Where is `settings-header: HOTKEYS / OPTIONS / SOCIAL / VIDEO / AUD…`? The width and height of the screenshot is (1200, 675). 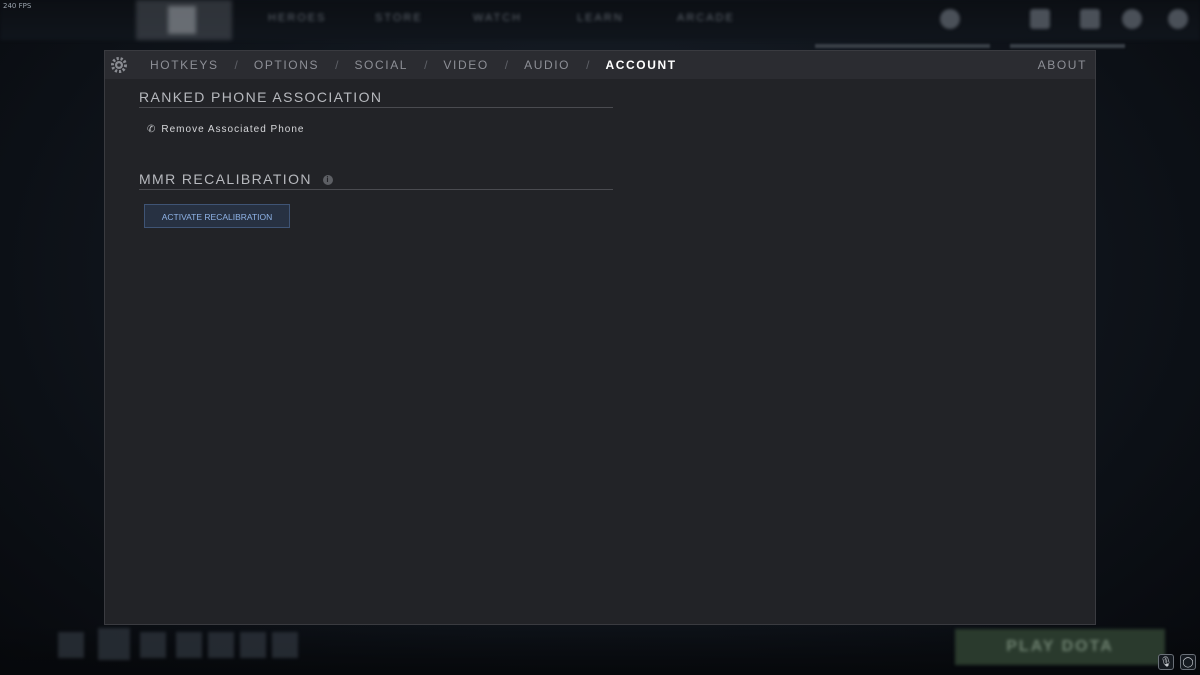
settings-header: HOTKEYS / OPTIONS / SOCIAL / VIDEO / AUD… is located at coordinates (600, 65).